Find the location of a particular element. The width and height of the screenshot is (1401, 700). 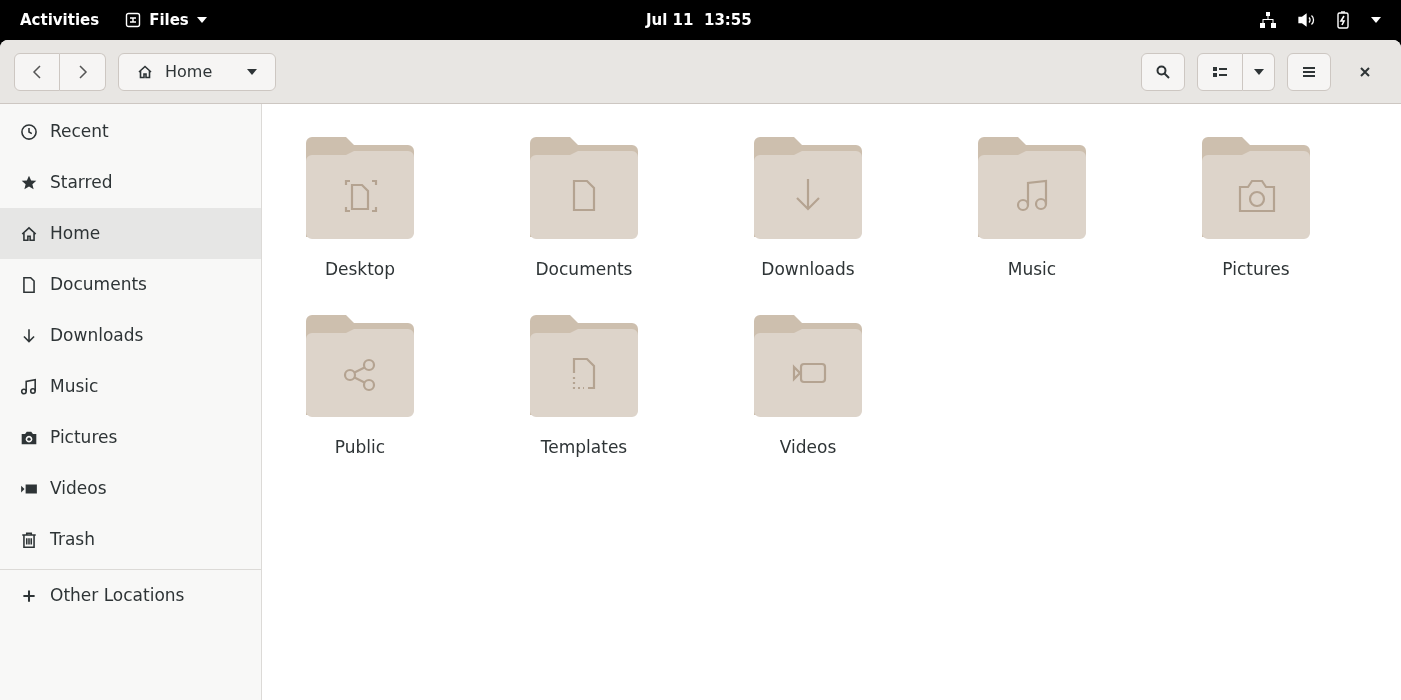

close-icon is located at coordinates (1365, 71).